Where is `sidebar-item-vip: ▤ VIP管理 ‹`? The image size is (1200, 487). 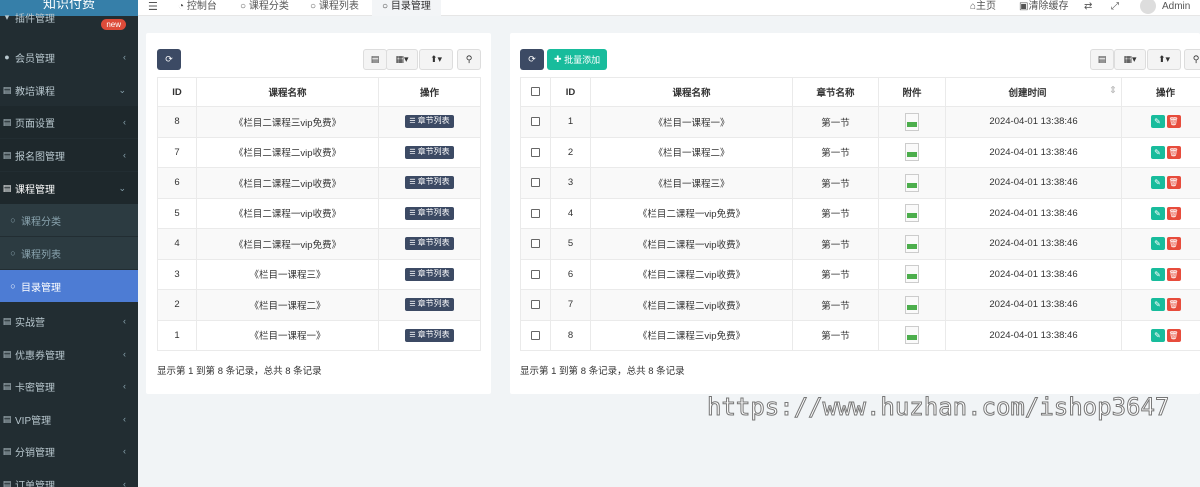
sidebar-item-vip: ▤ VIP管理 ‹ is located at coordinates (69, 419).